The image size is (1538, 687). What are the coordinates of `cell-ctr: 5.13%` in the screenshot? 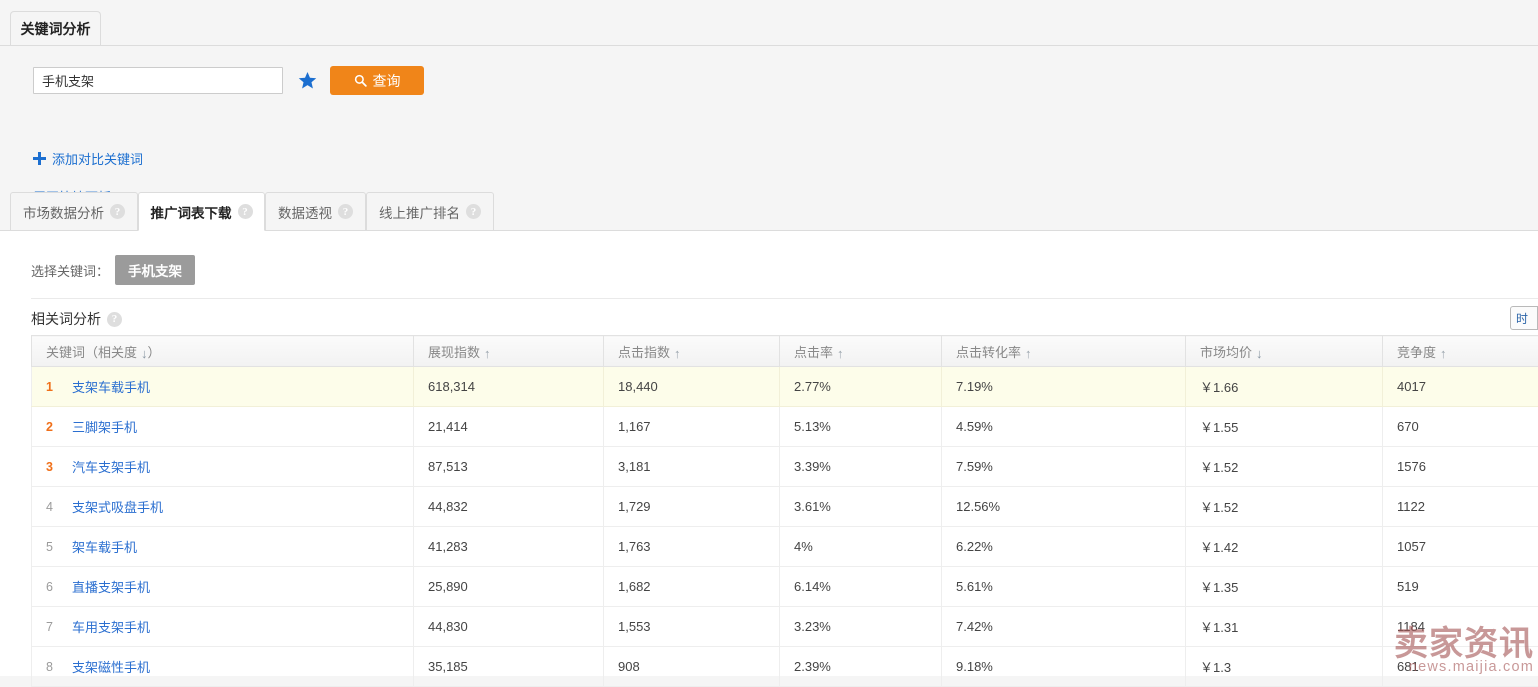 It's located at (861, 427).